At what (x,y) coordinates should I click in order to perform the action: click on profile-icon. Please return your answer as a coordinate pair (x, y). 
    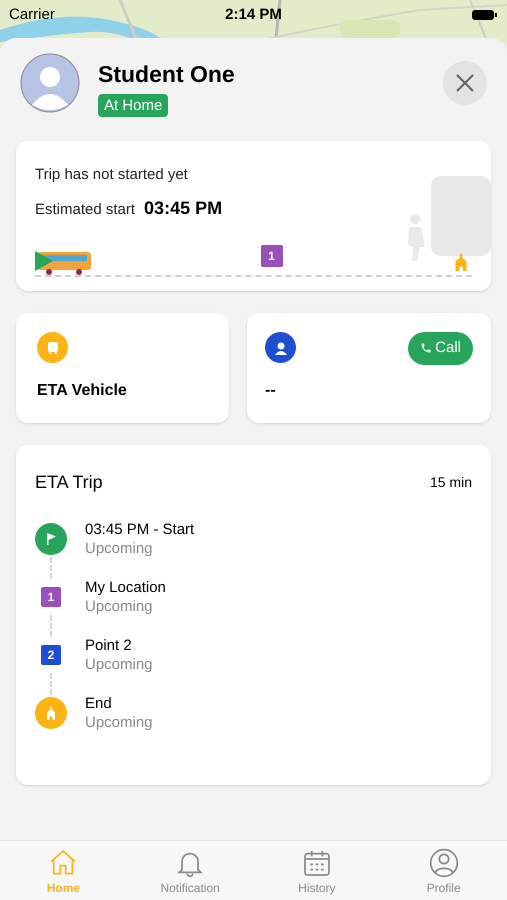
    Looking at the image, I should click on (444, 863).